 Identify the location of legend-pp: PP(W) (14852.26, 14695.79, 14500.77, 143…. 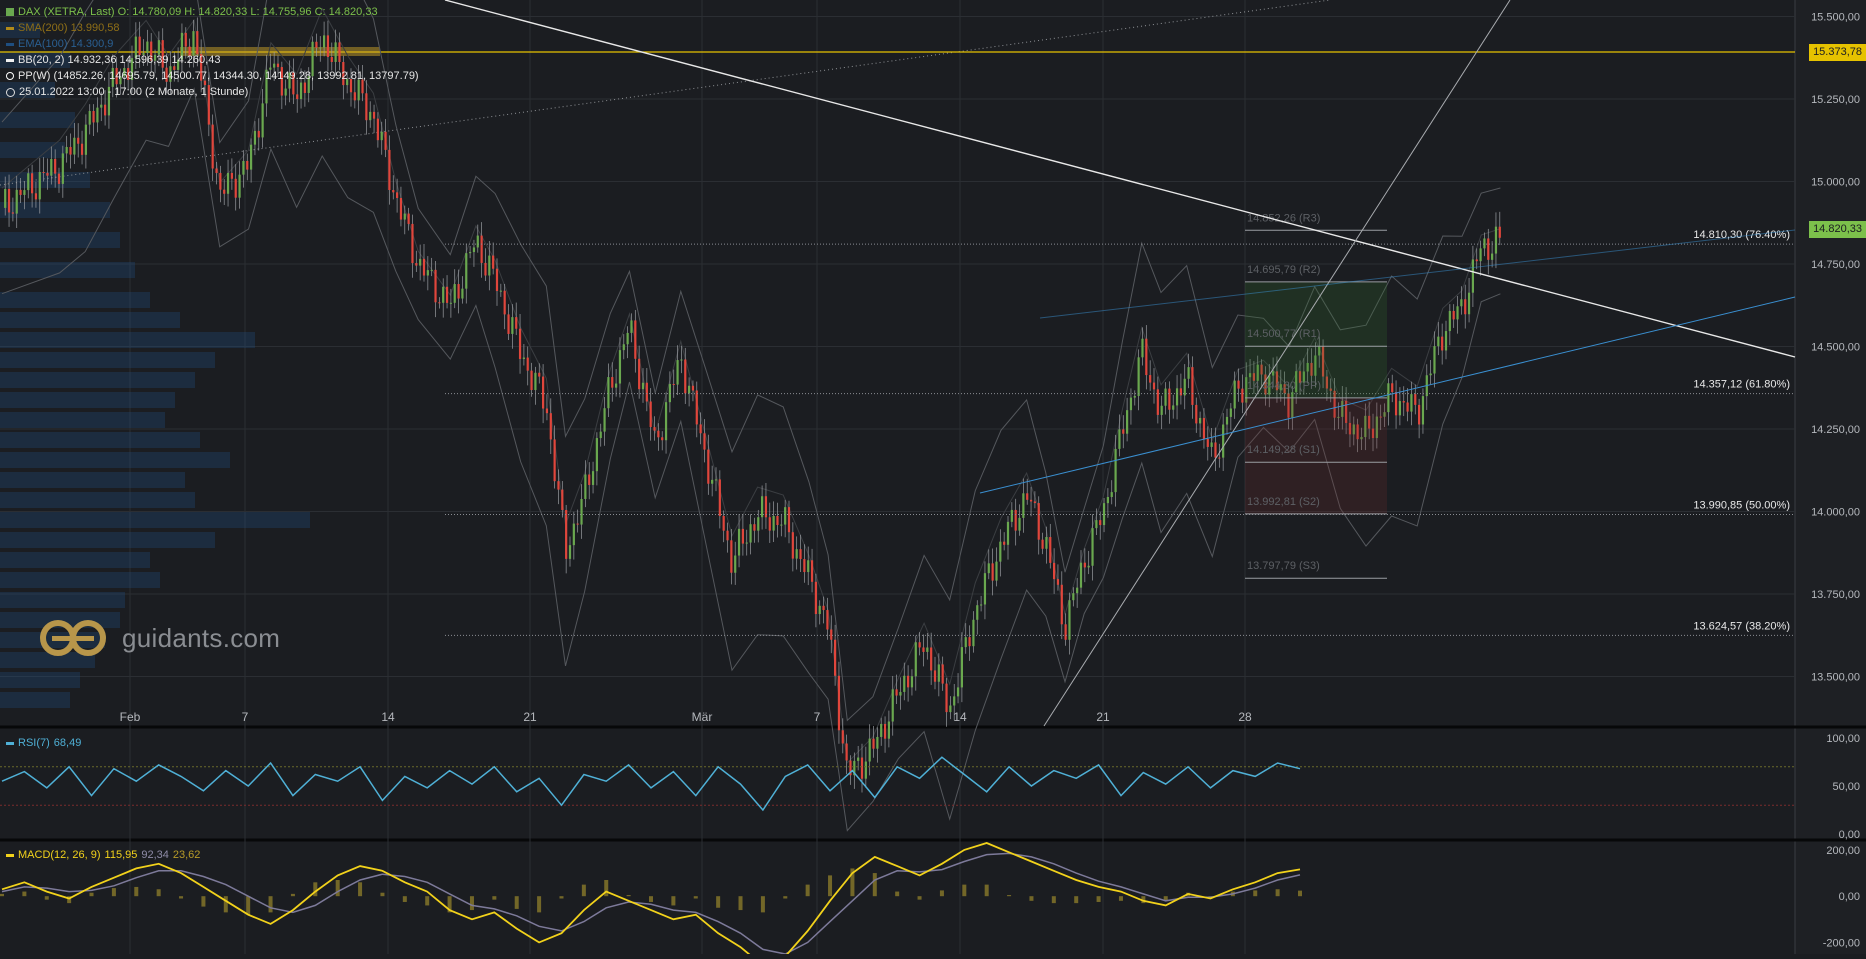
(212, 76).